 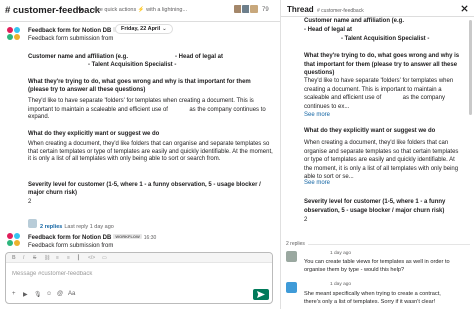 What do you see at coordinates (80, 258) in the screenshot?
I see `quote-icon: ▎` at bounding box center [80, 258].